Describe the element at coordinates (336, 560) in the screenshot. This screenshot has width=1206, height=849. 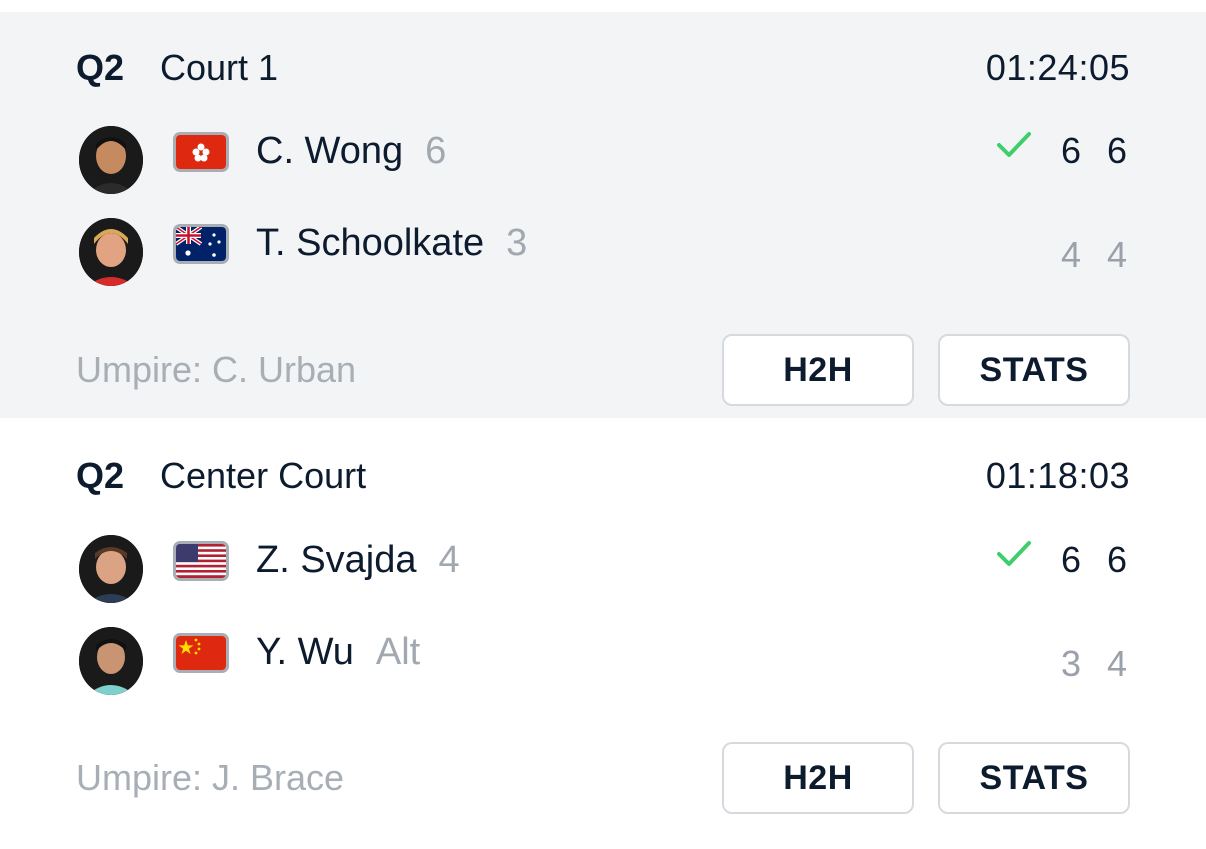
I see `player-name-text: Z. Svajda` at that location.